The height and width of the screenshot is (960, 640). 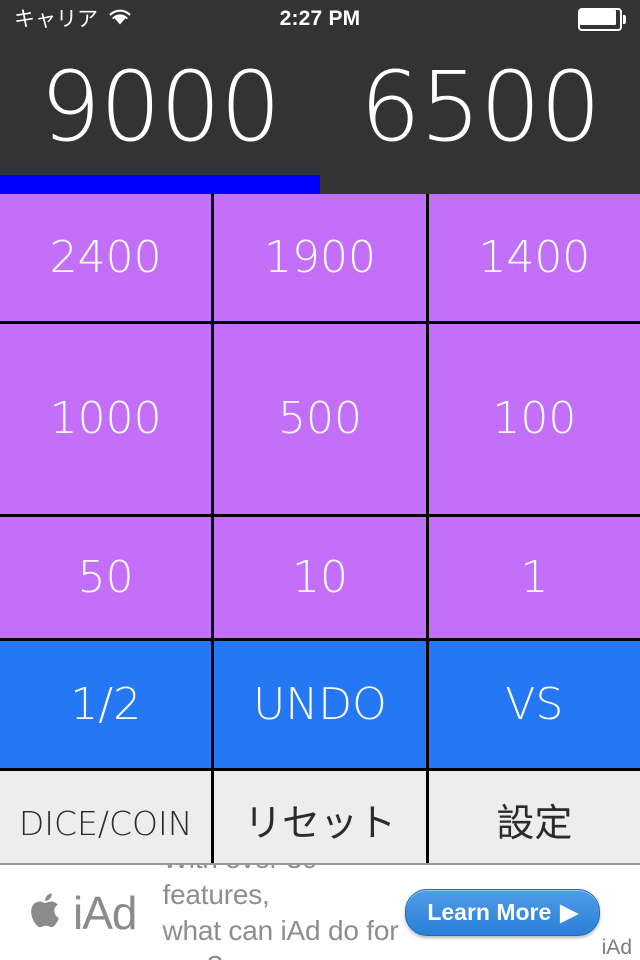 What do you see at coordinates (616, 947) in the screenshot?
I see `ad-corner-label: iAd` at bounding box center [616, 947].